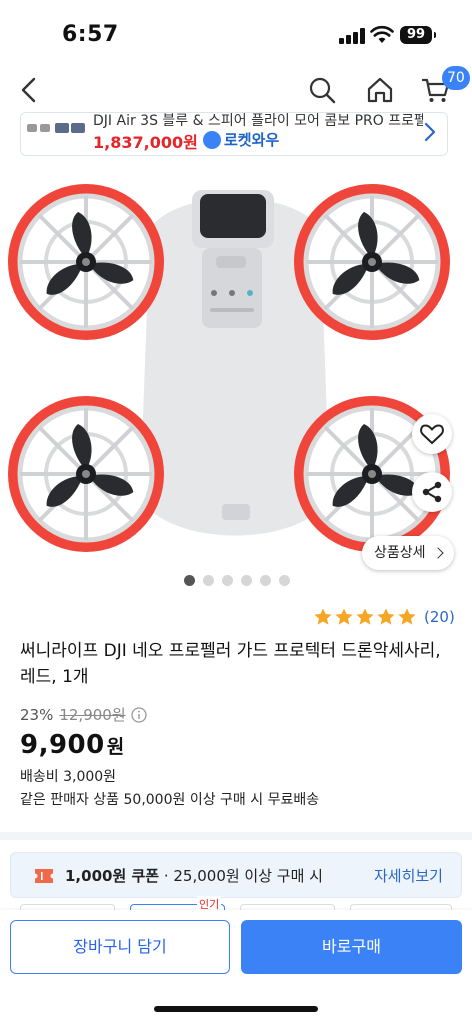 Image resolution: width=472 pixels, height=1024 pixels. Describe the element at coordinates (68, 777) in the screenshot. I see `shipping-fee: 배송비 3,000원` at that location.